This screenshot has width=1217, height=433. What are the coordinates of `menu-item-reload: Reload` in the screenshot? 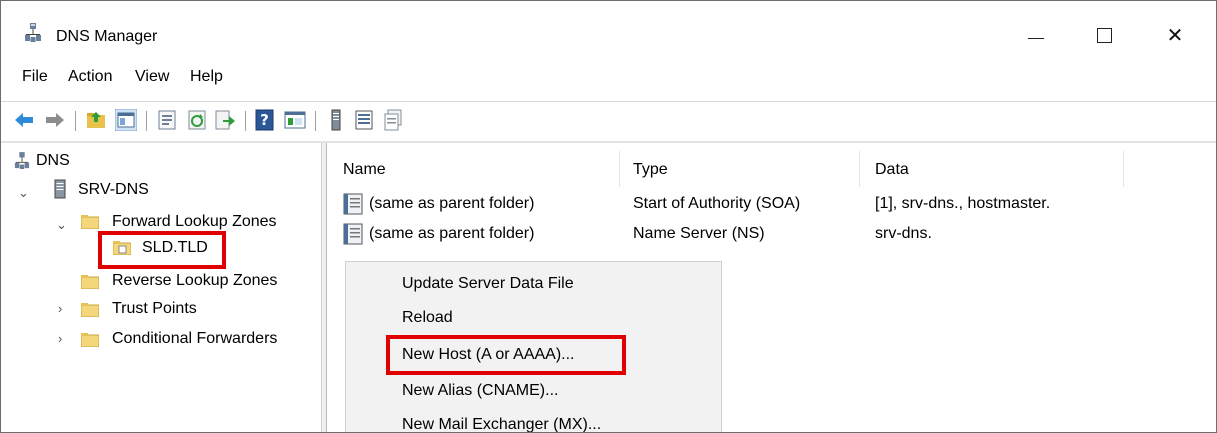 It's located at (427, 318).